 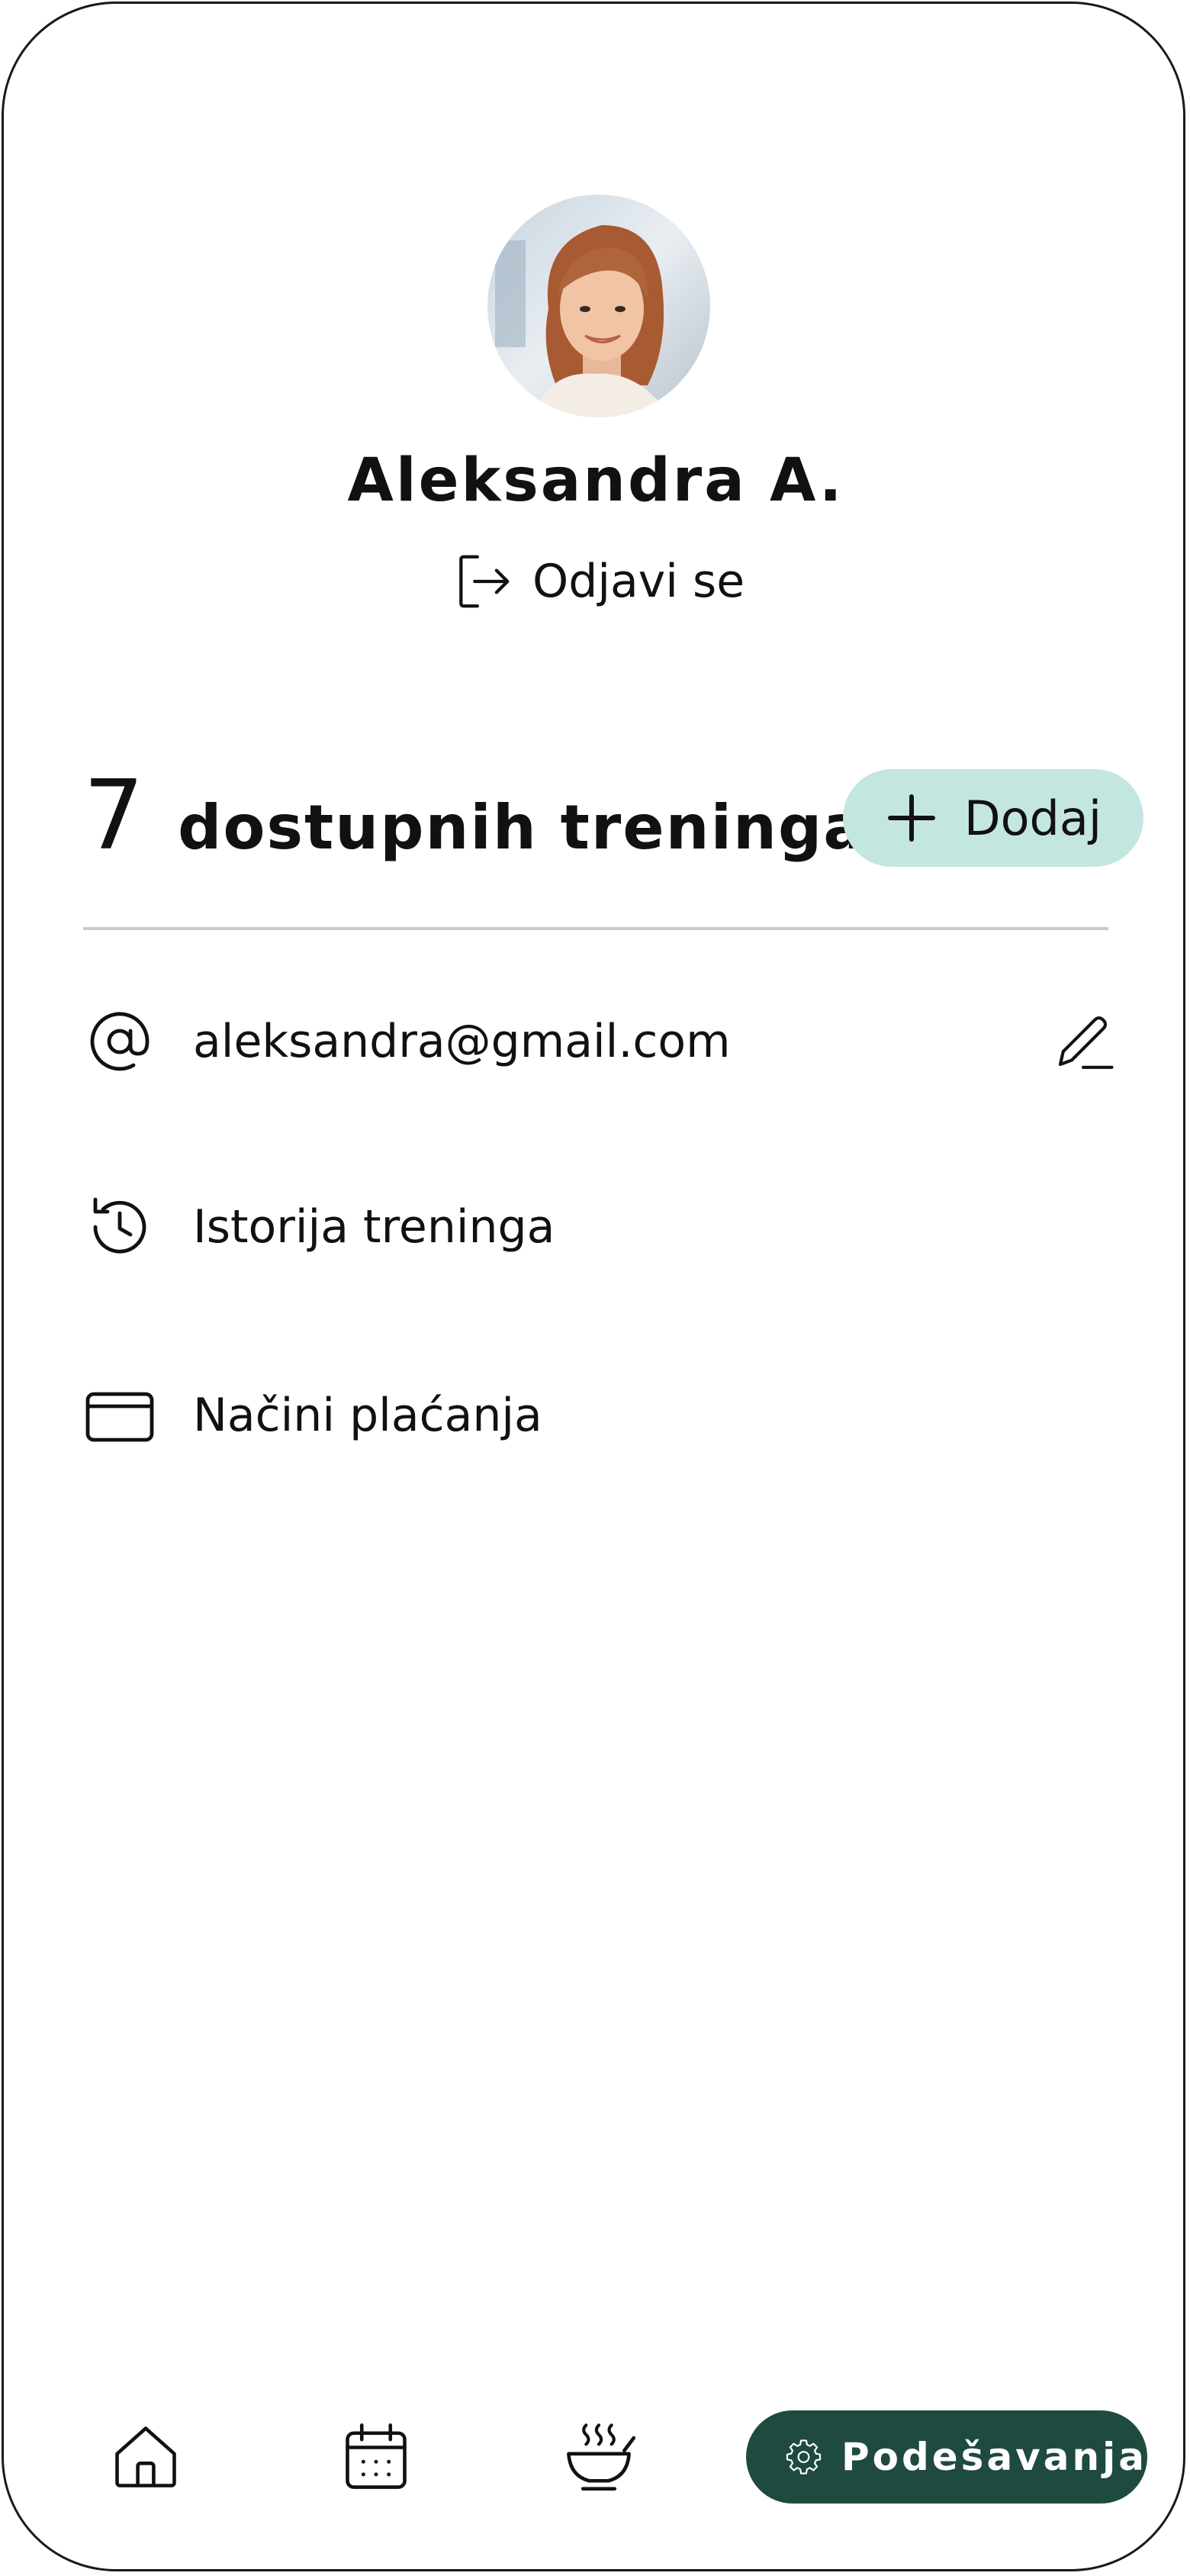 What do you see at coordinates (484, 581) in the screenshot?
I see `logout-arrow-icon` at bounding box center [484, 581].